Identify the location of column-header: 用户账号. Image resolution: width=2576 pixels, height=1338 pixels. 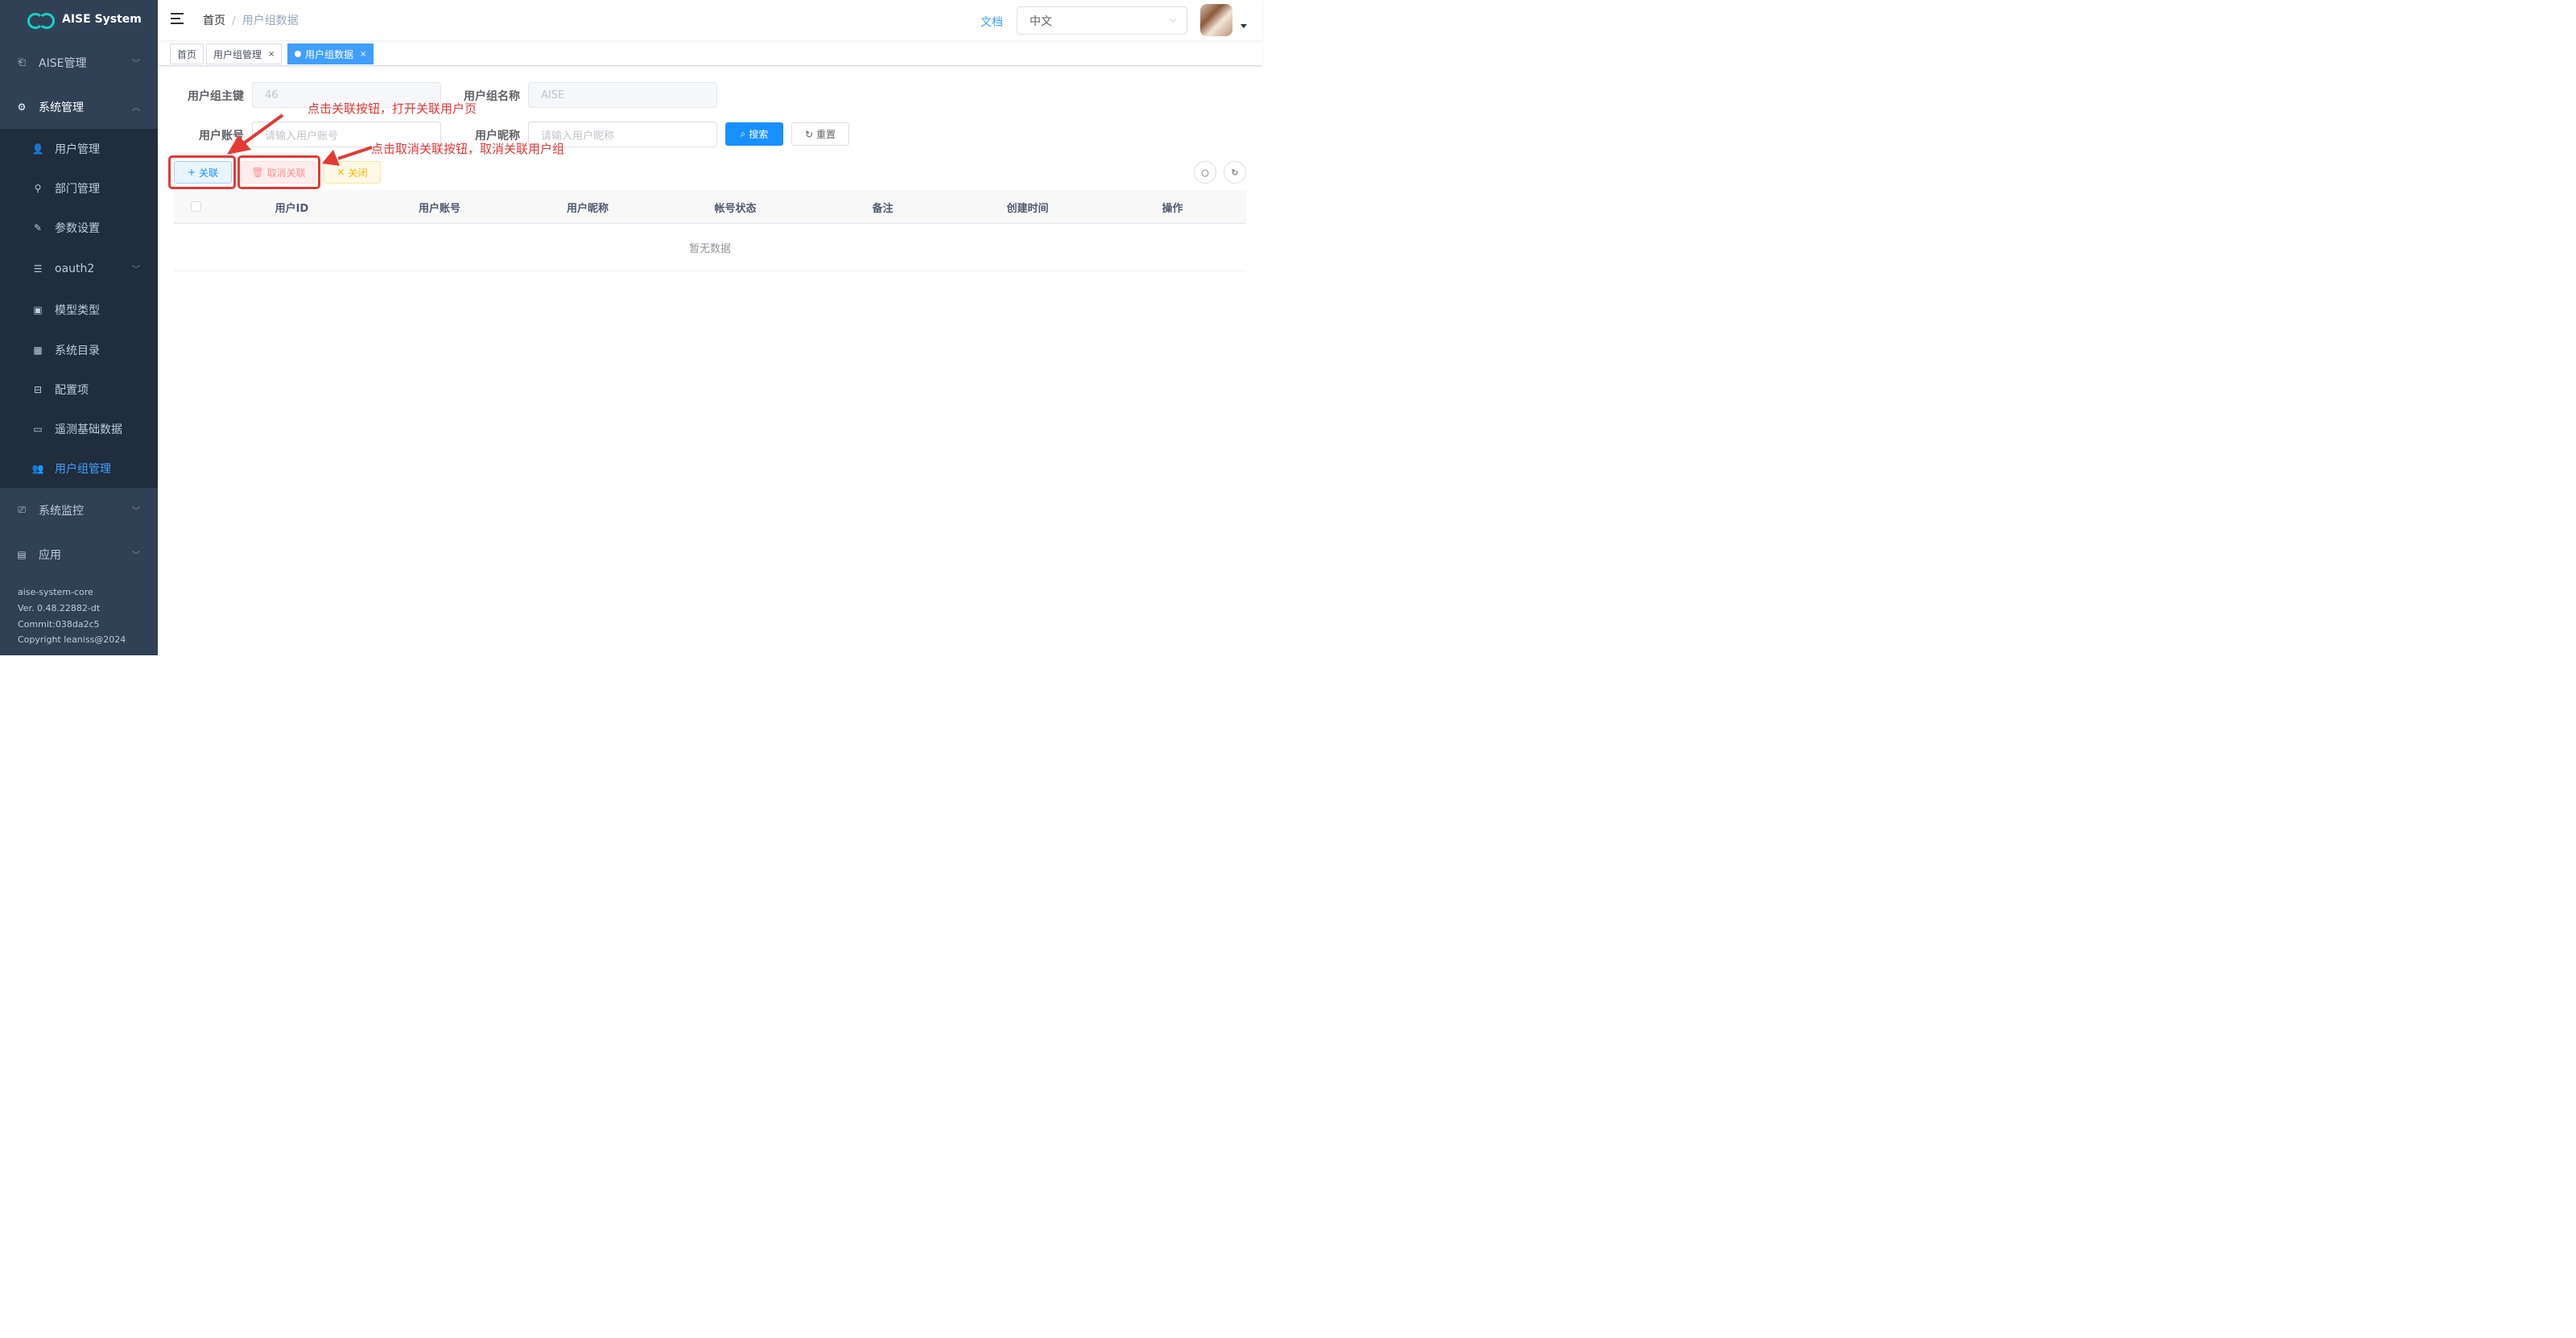
(439, 207).